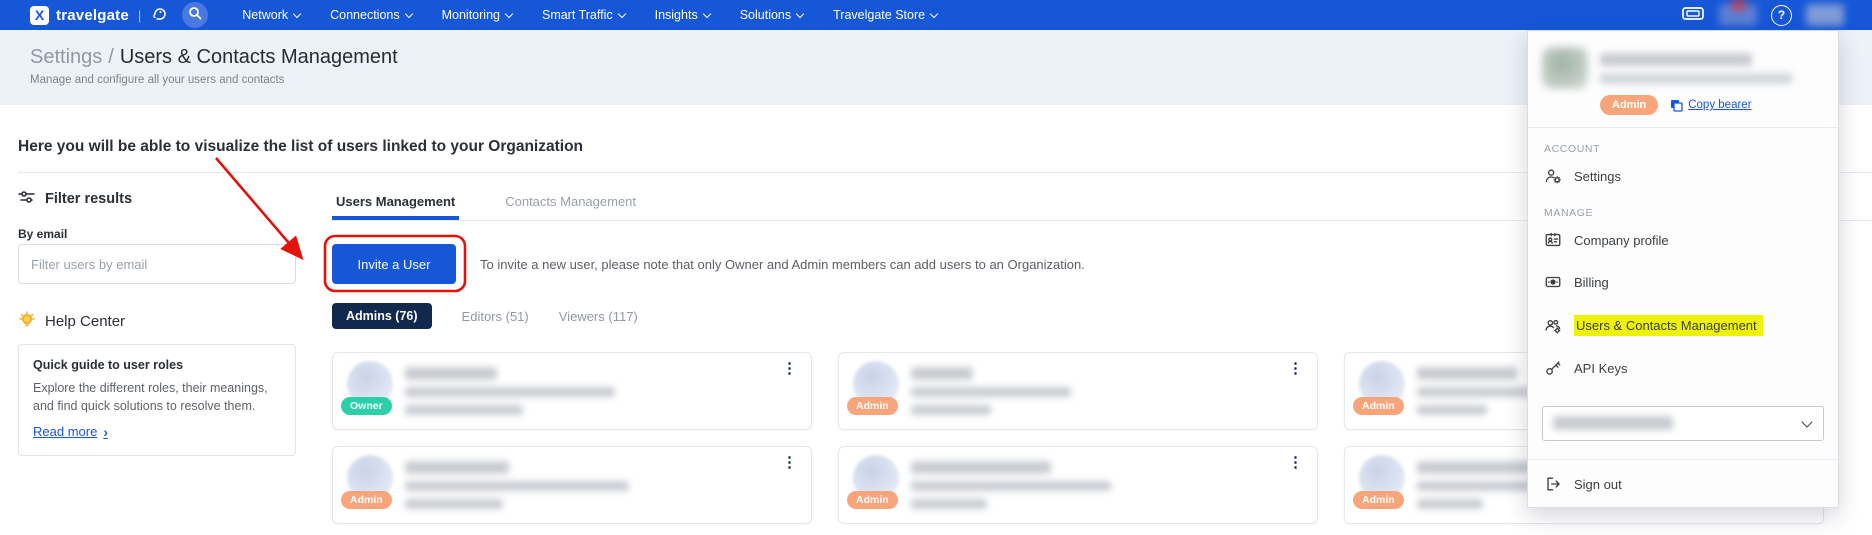  I want to click on menu-item-label: Settings, so click(1597, 176).